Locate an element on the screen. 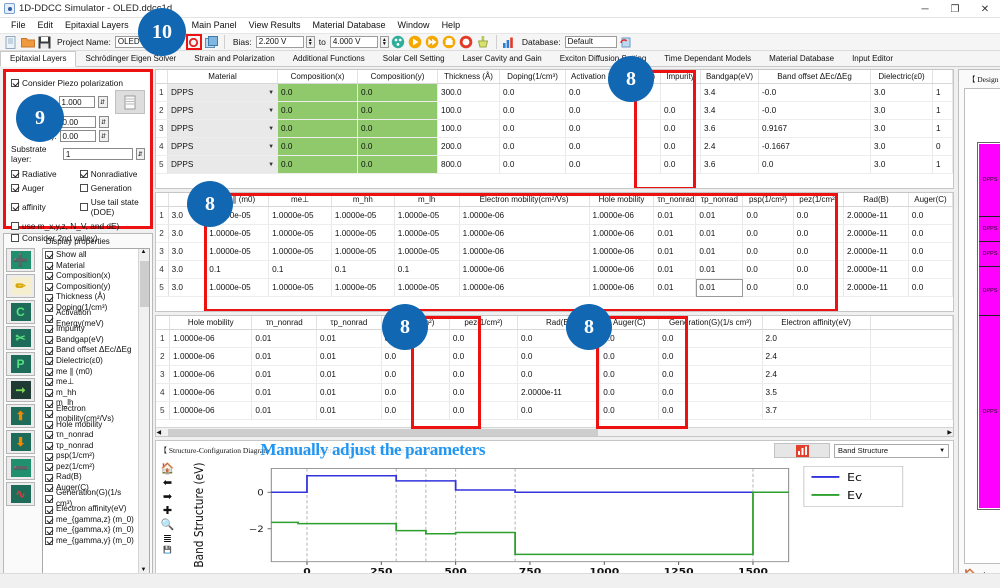  table-cell-dielectric: 3.0 is located at coordinates (902, 146).